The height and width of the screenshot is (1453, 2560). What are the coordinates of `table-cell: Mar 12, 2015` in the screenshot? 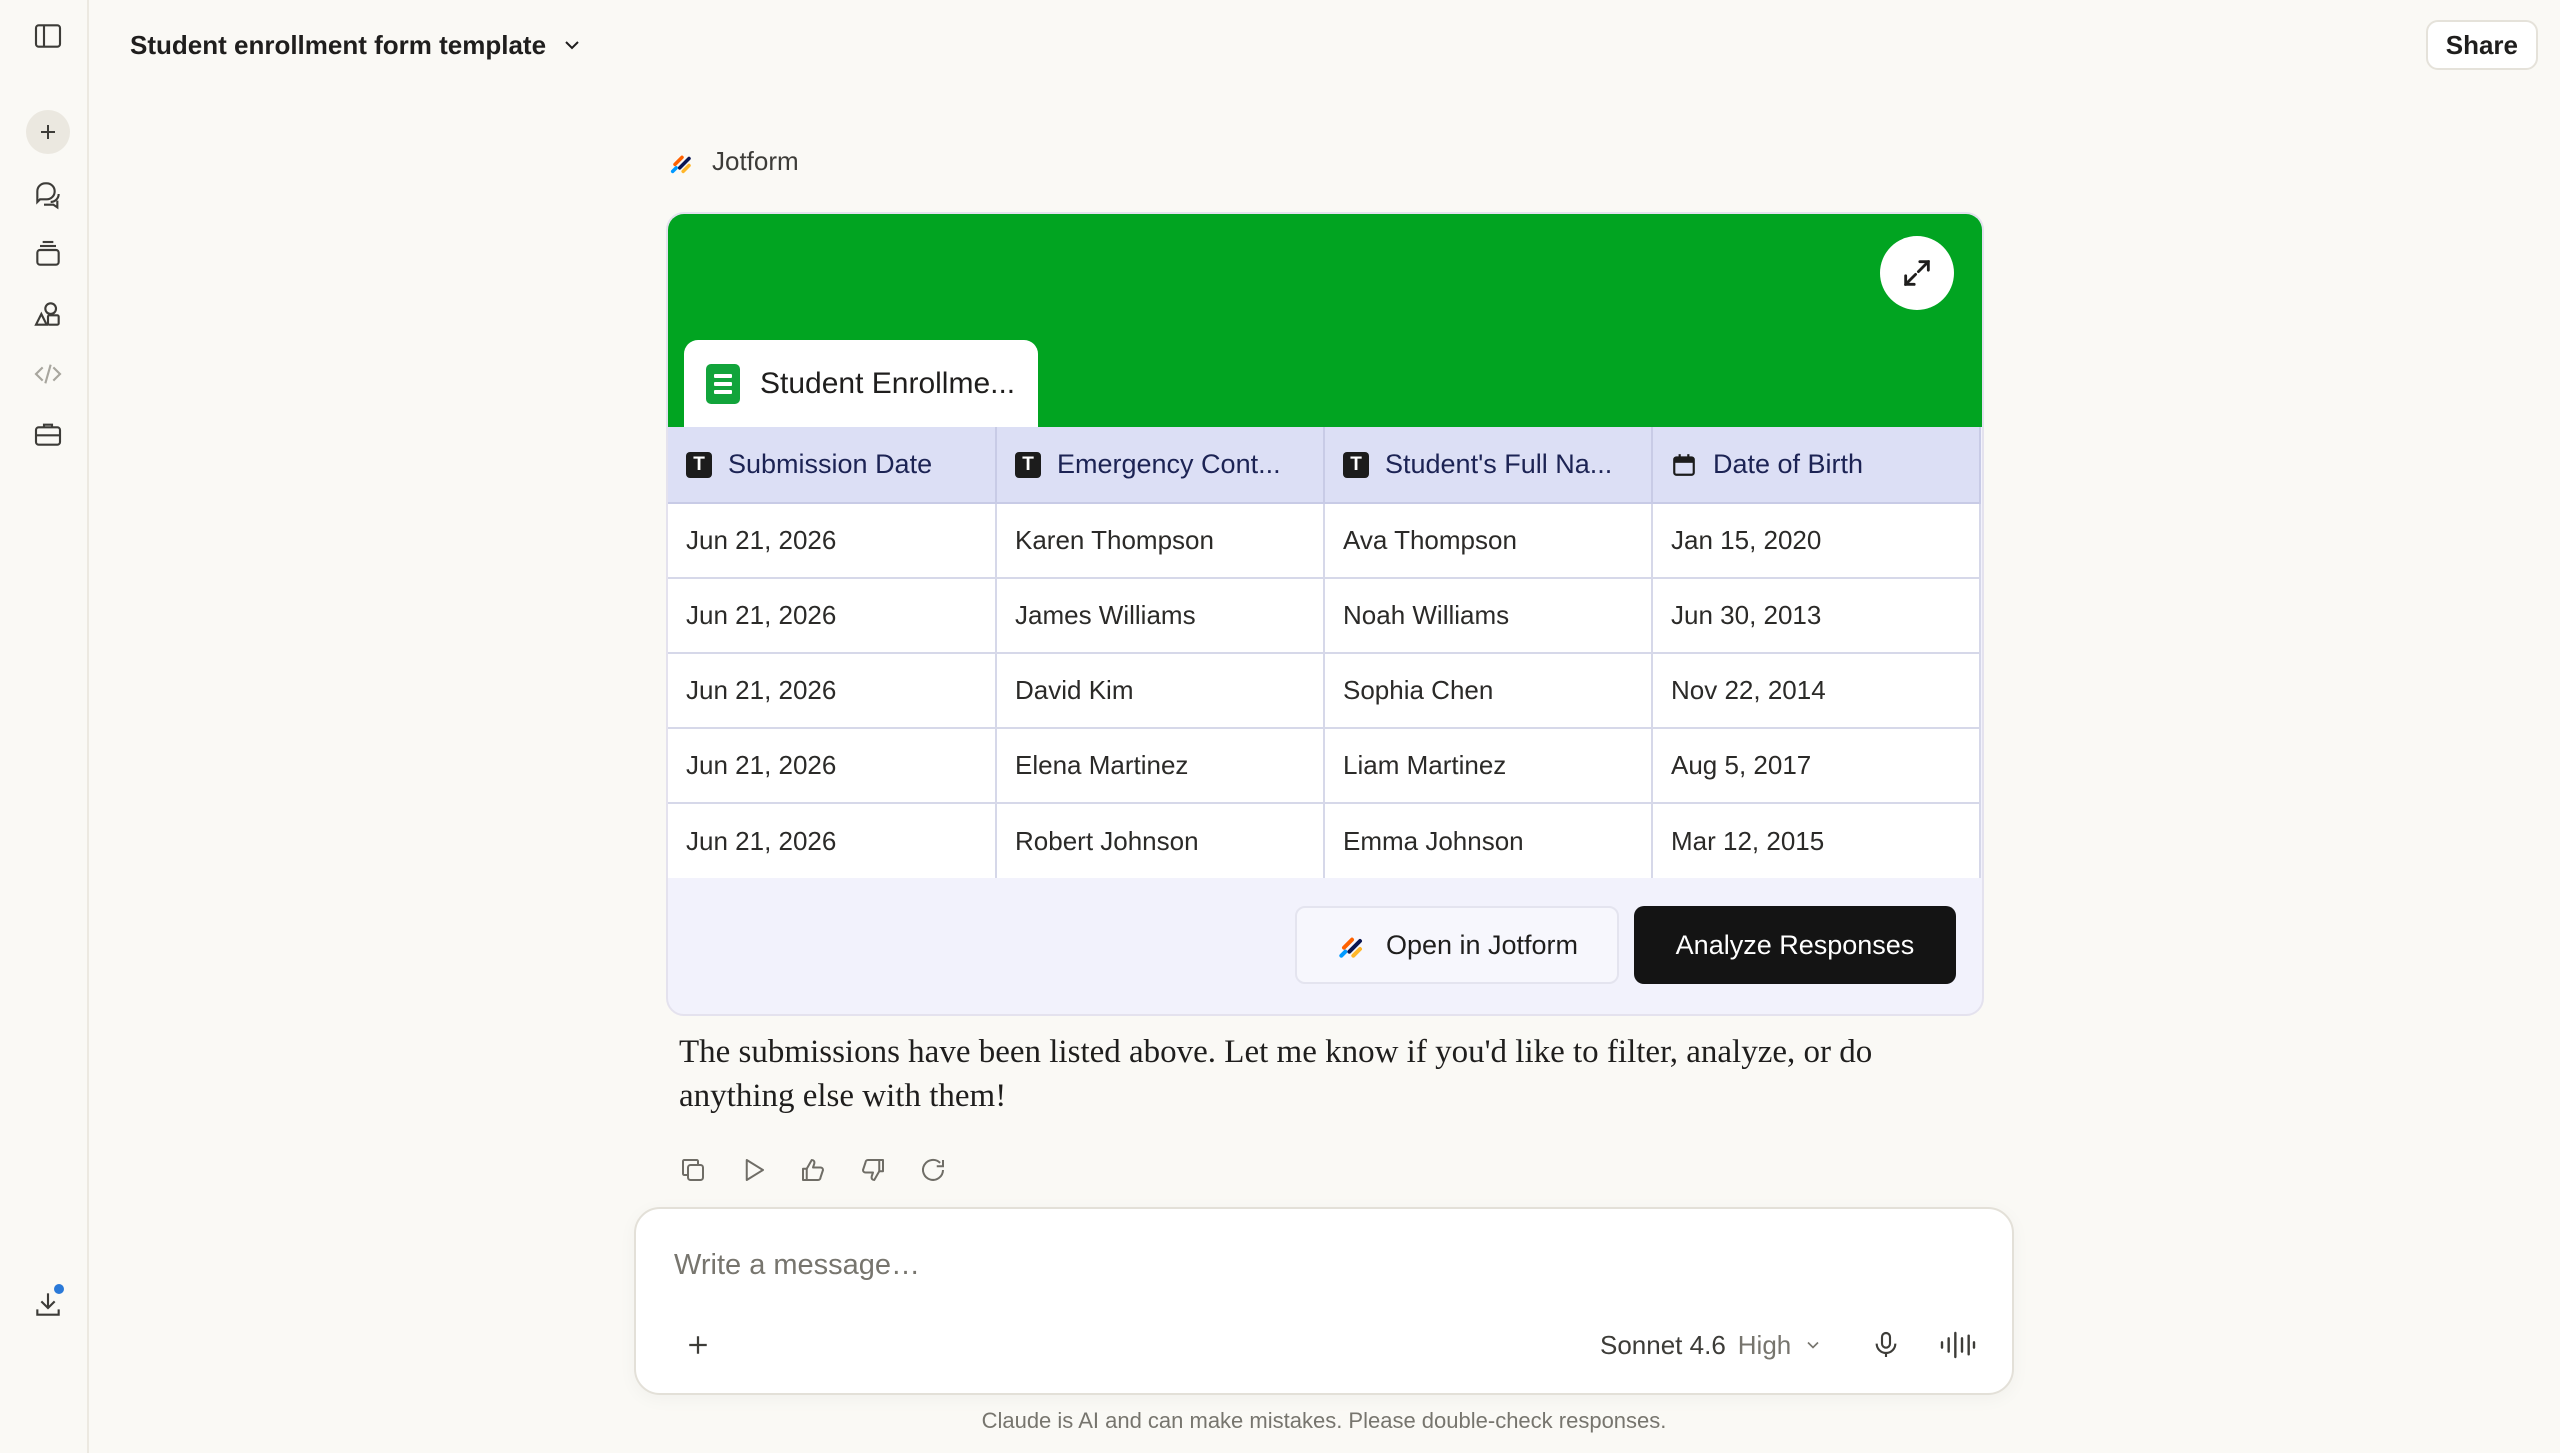 It's located at (1816, 840).